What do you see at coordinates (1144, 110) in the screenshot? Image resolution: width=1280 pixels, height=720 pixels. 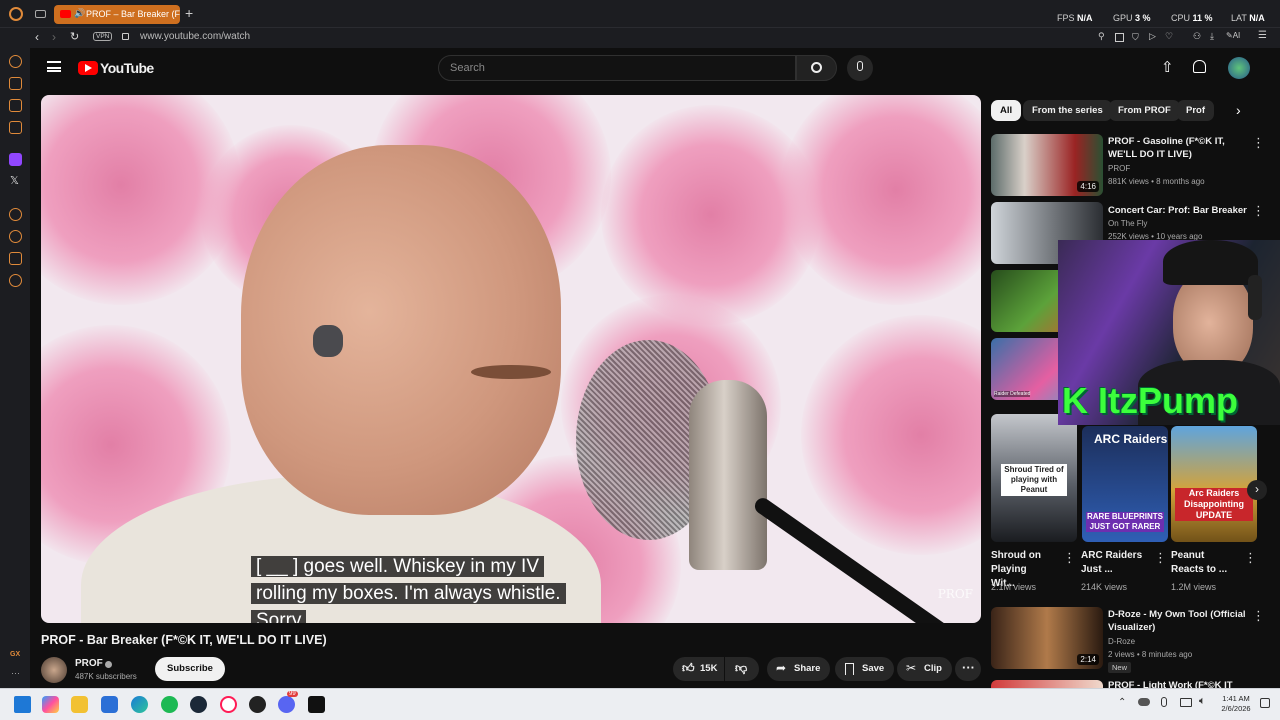 I see `chip-from-prof: From PROF` at bounding box center [1144, 110].